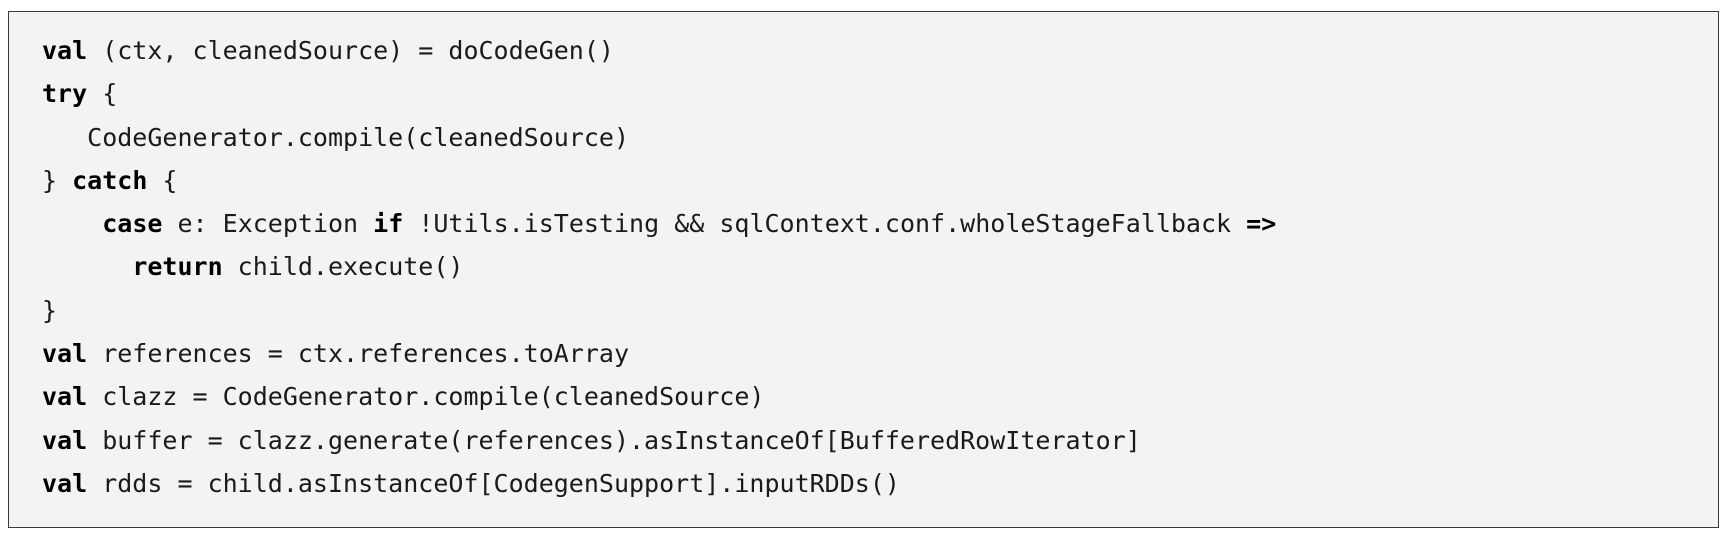 This screenshot has height=544, width=1727. I want to click on code-keyword: try, so click(65, 94).